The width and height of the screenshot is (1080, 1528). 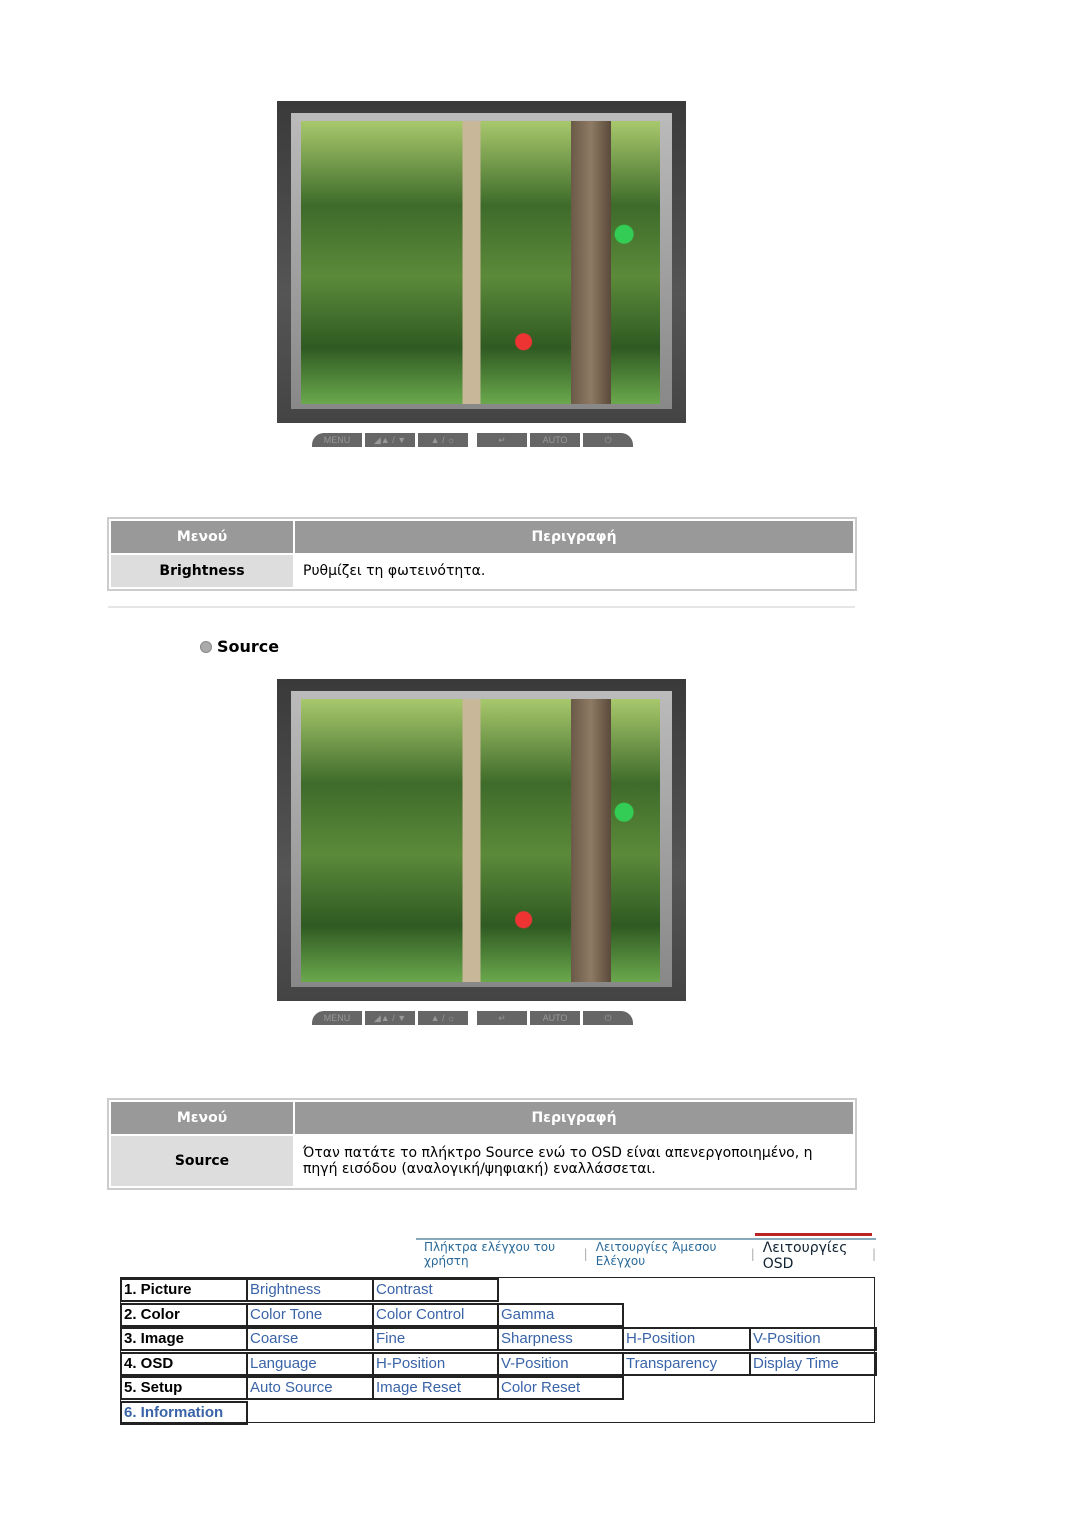 I want to click on nav-direct-functions: Λειτουργίες Άμεσου Ελέγχου, so click(x=669, y=1254).